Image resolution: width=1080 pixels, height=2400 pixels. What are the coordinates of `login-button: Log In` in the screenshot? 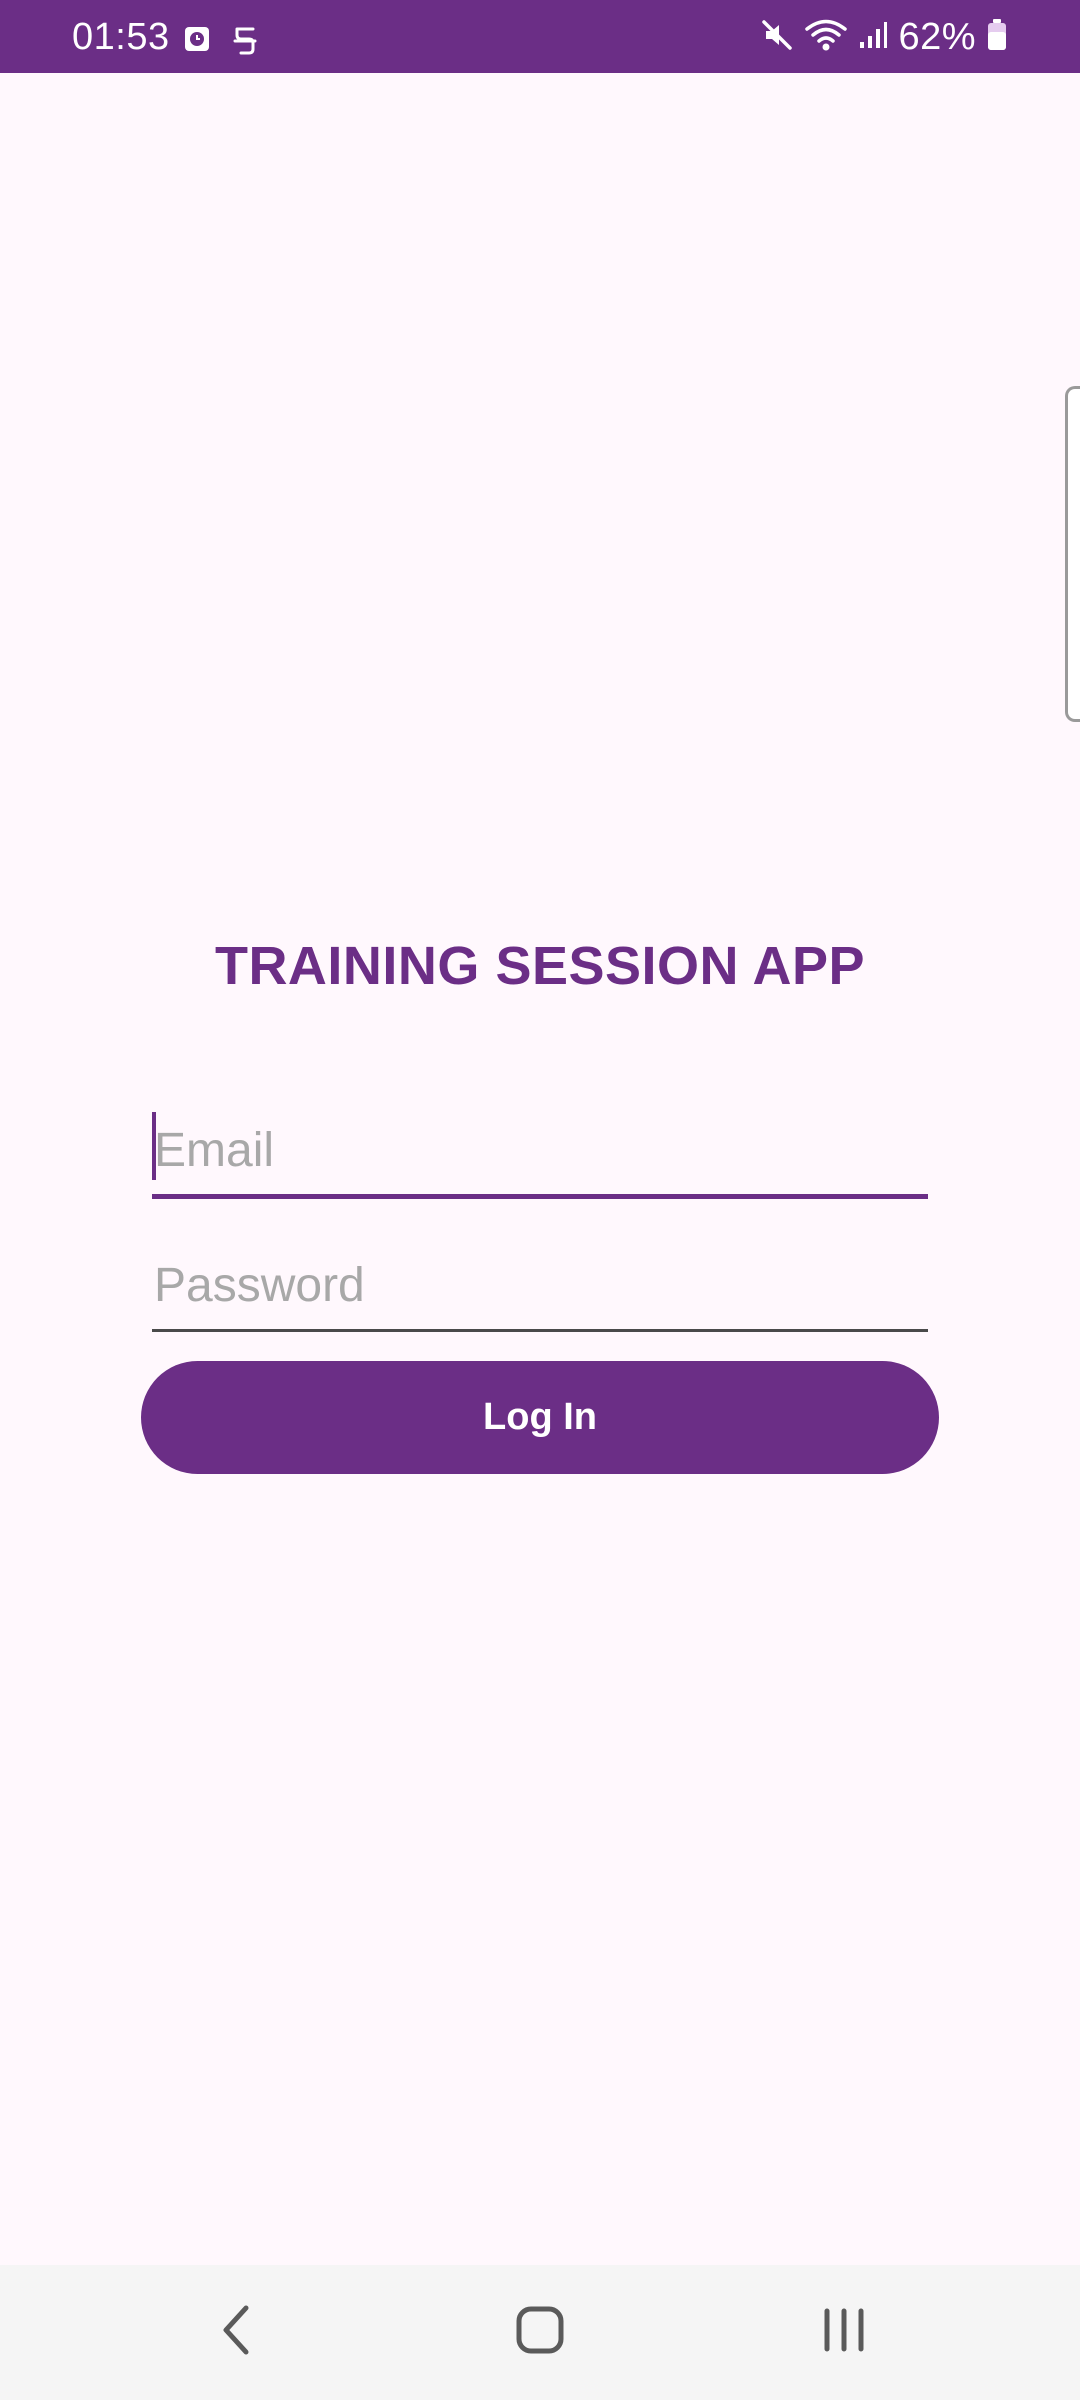 It's located at (540, 1417).